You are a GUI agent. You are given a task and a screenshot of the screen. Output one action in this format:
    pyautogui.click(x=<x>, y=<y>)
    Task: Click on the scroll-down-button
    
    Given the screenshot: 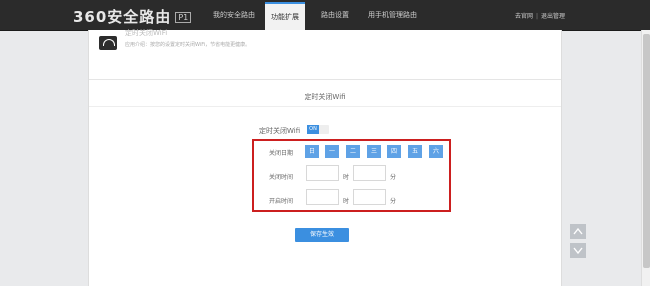 What is the action you would take?
    pyautogui.click(x=578, y=250)
    